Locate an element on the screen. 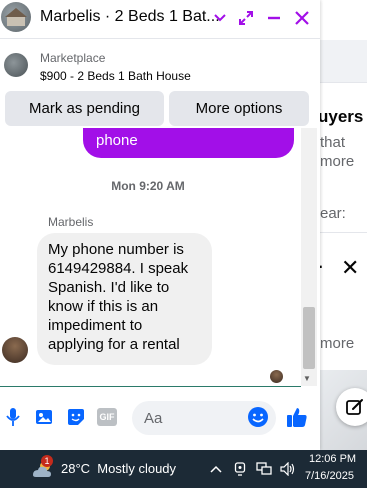  background-text-line: ear: is located at coordinates (333, 213).